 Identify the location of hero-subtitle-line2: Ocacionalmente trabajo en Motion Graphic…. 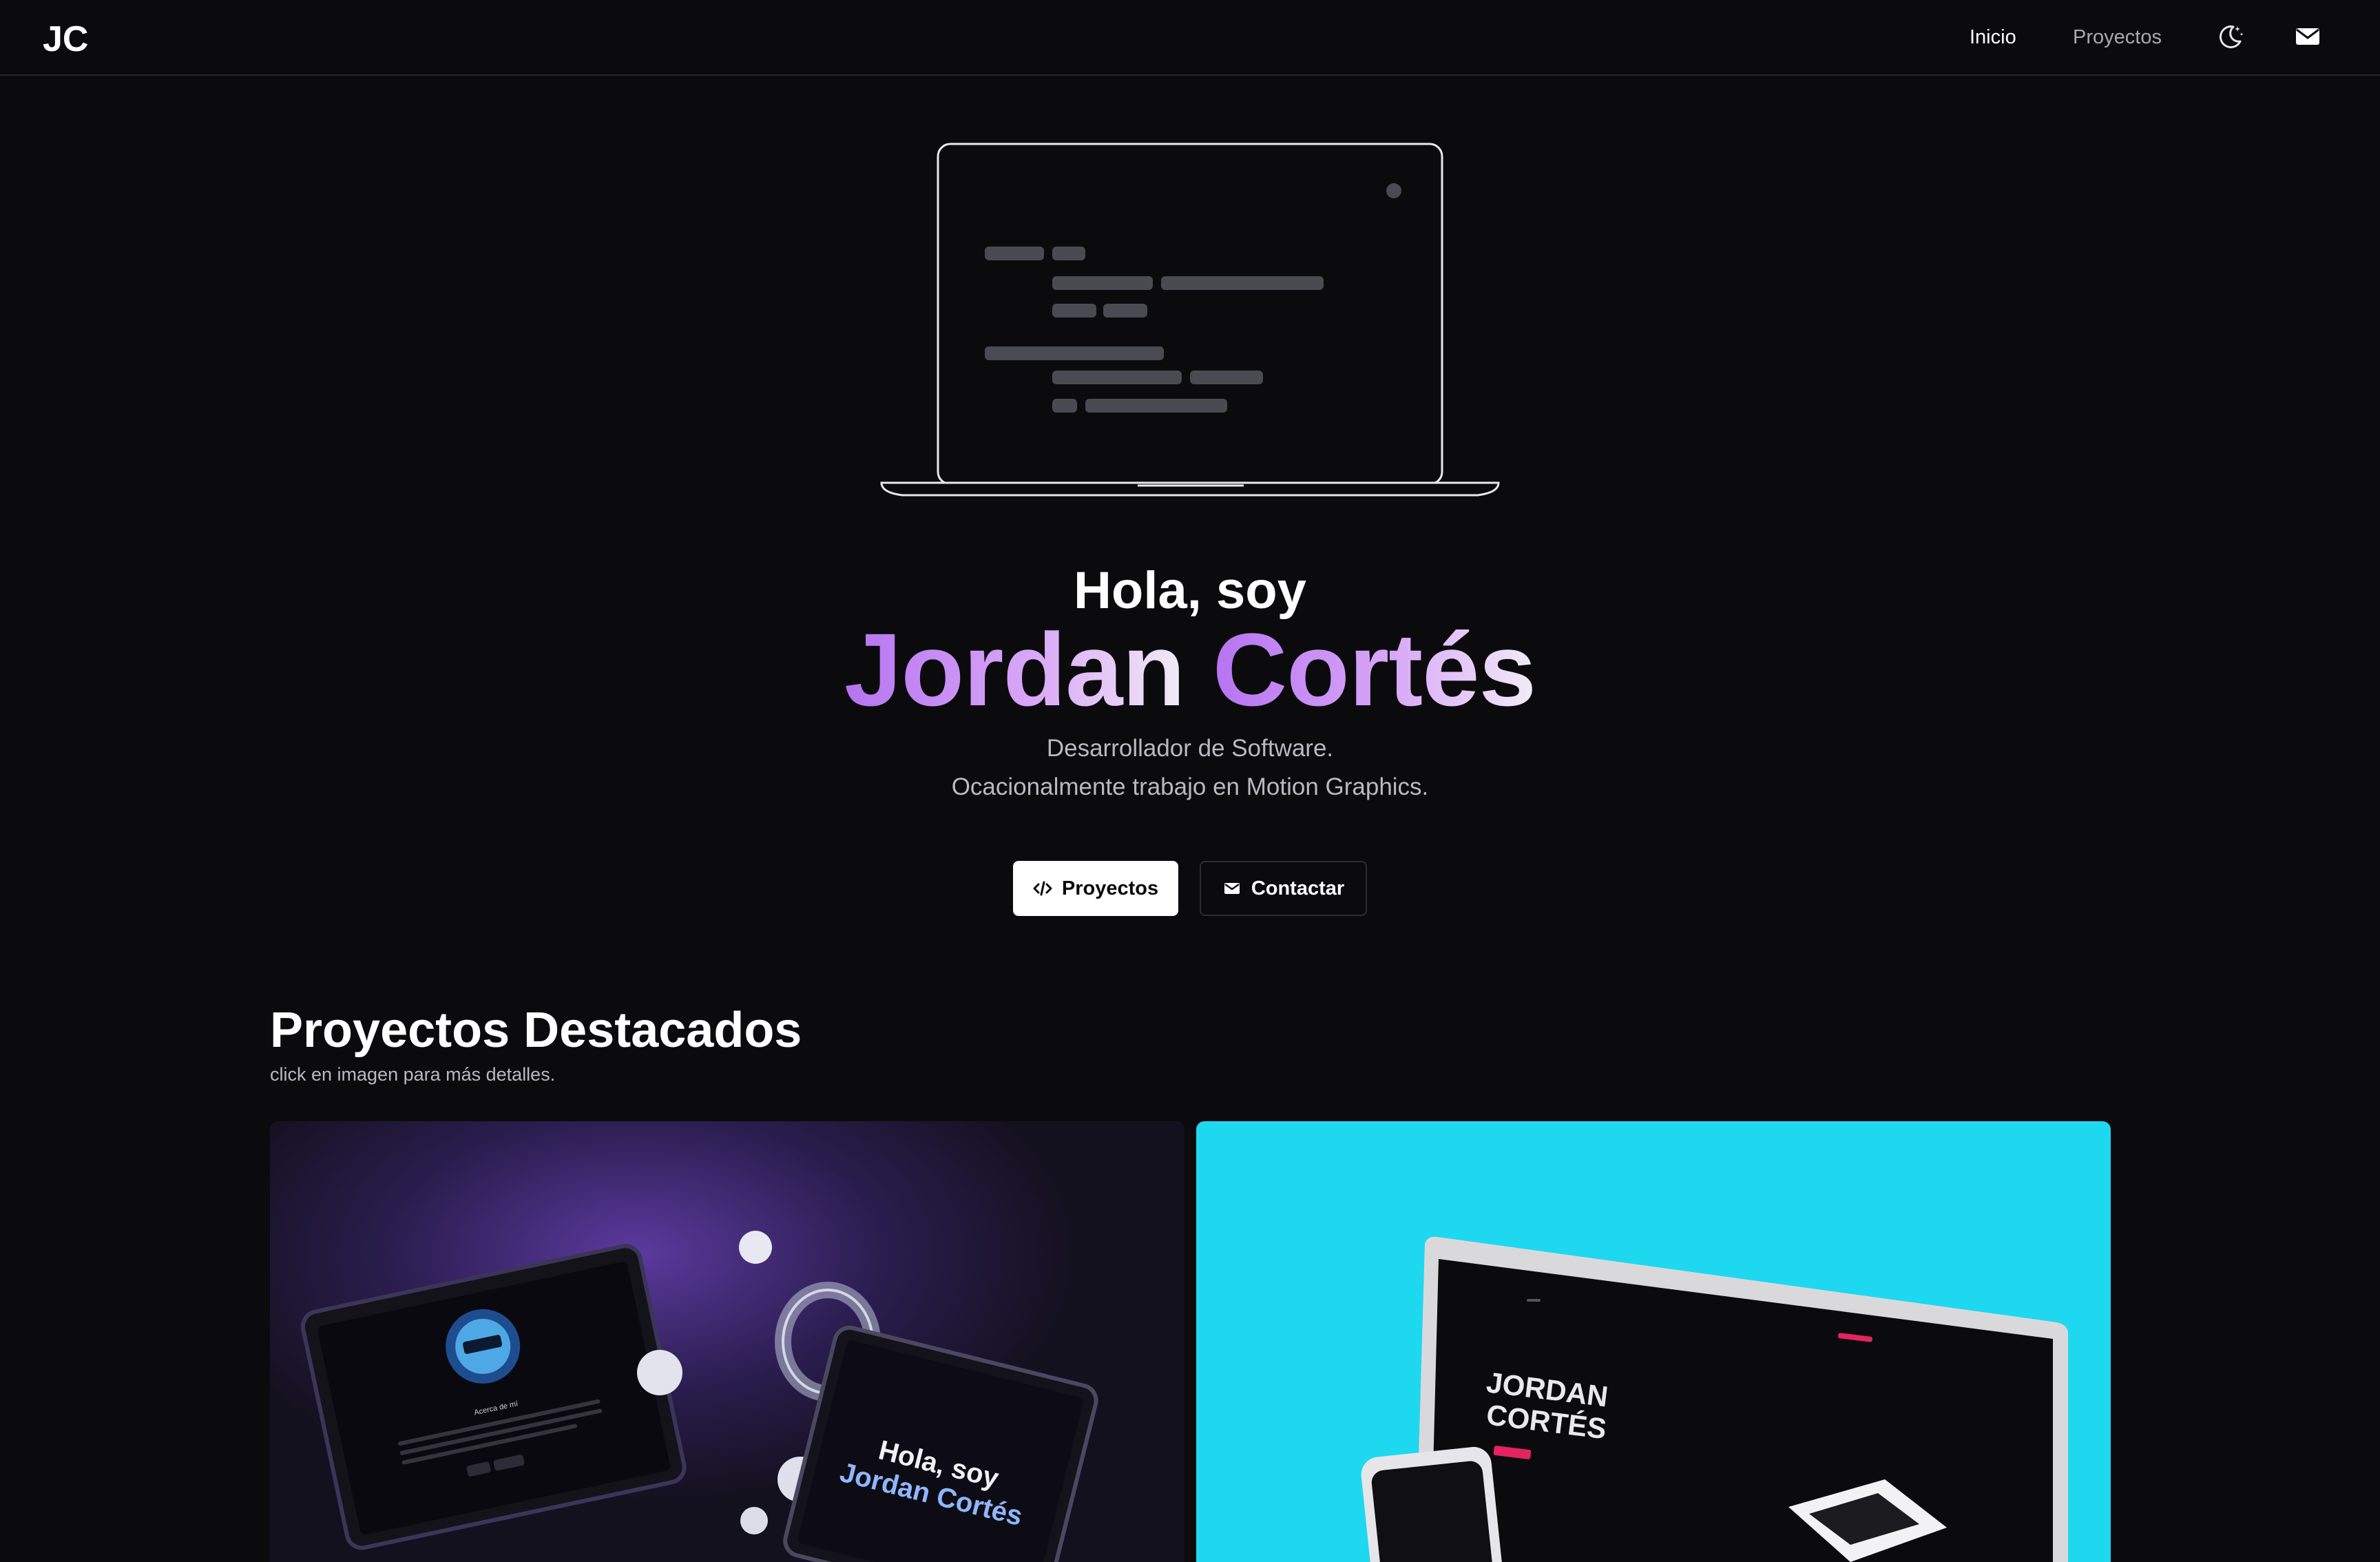
(1190, 786).